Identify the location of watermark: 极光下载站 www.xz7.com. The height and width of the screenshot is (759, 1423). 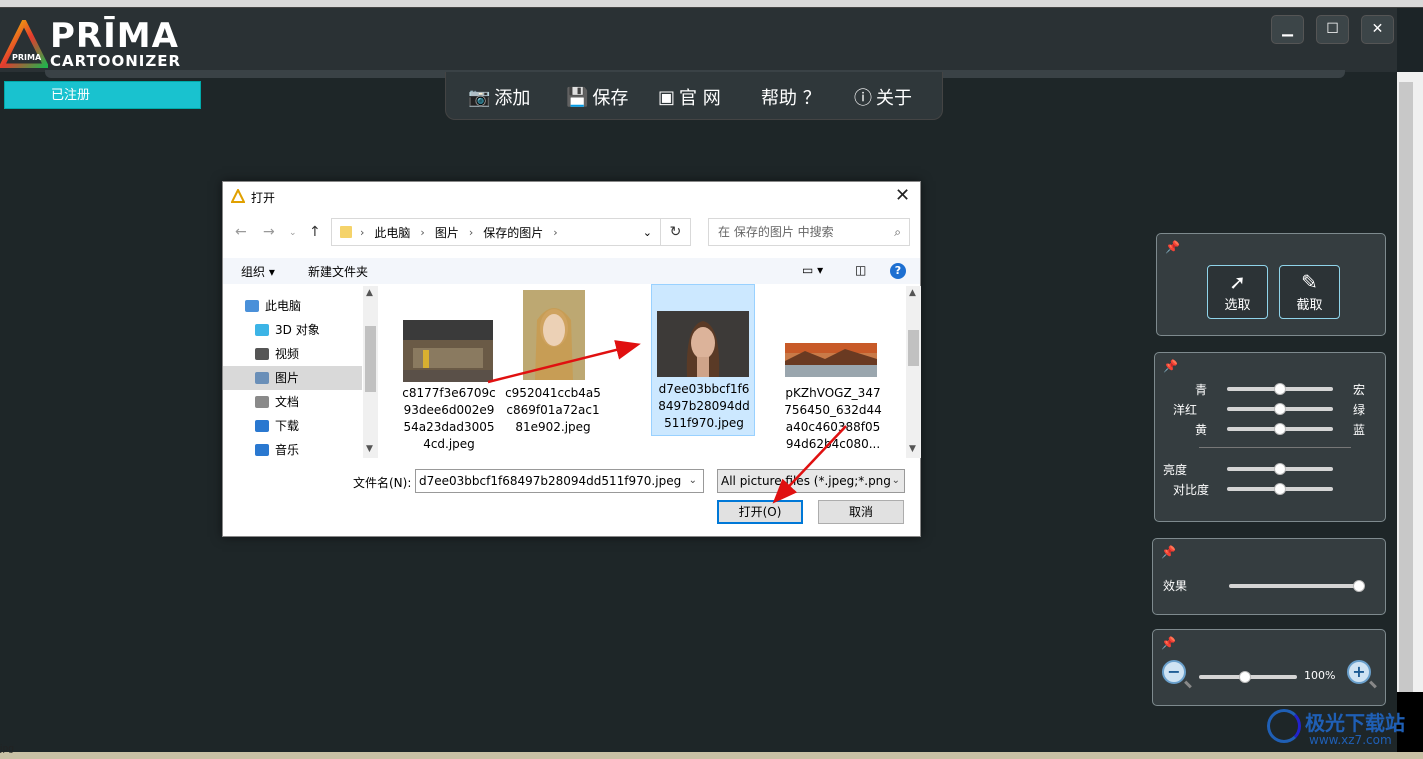
(1340, 728).